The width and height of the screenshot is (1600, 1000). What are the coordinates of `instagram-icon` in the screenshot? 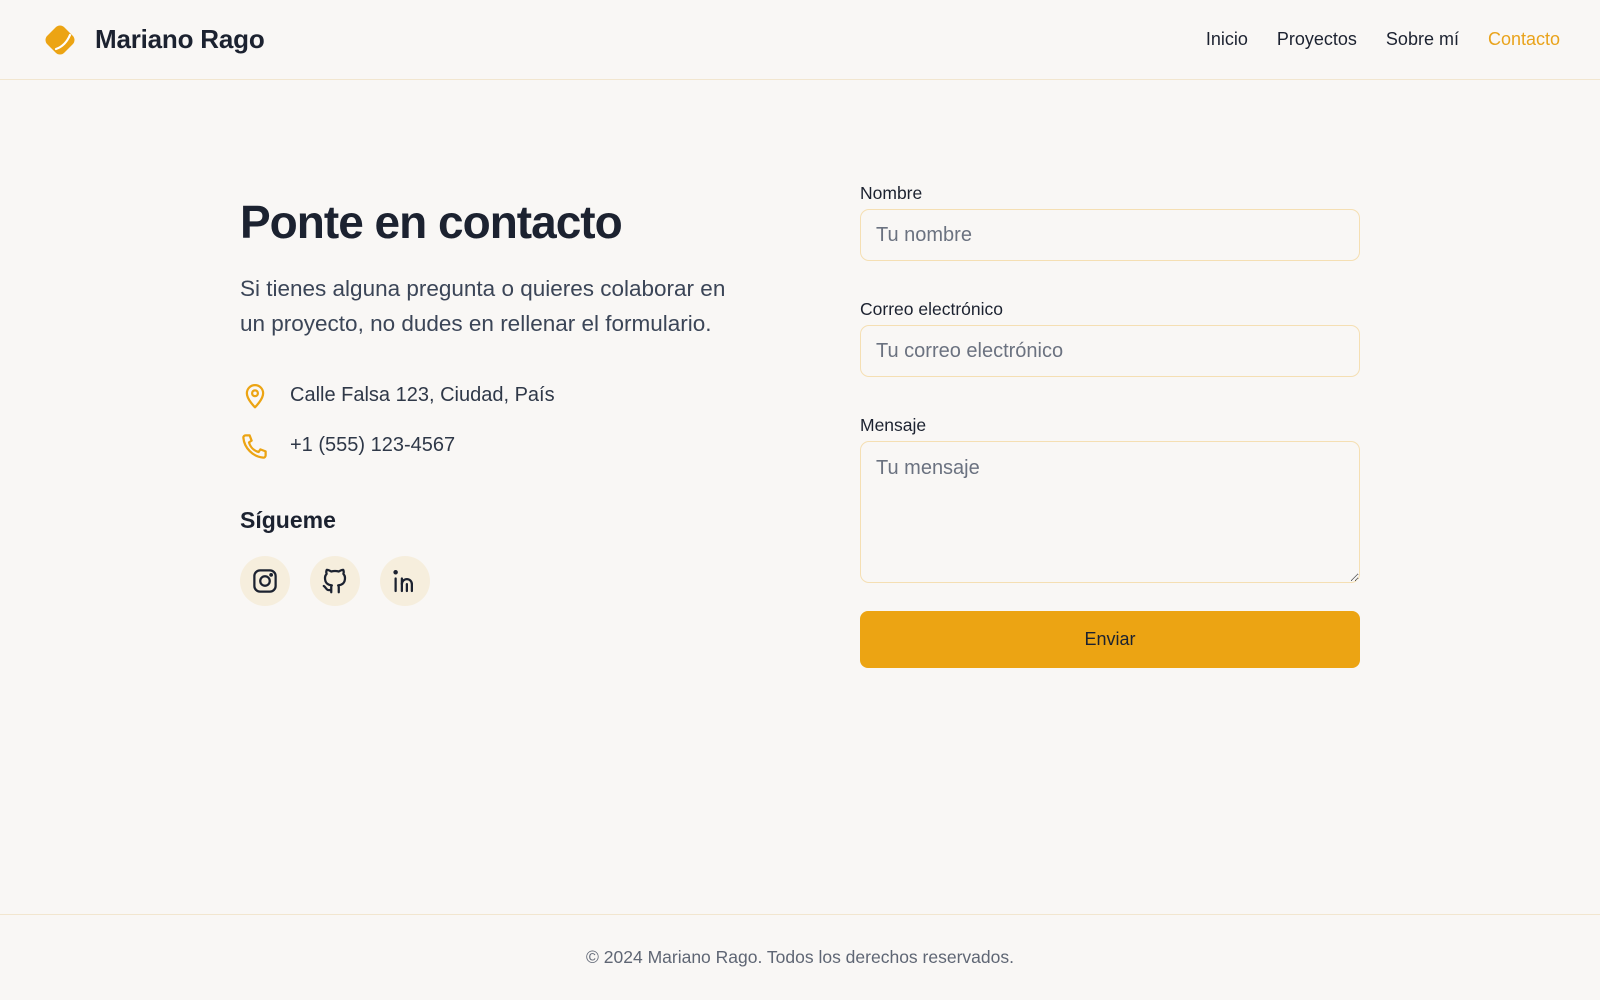 It's located at (265, 581).